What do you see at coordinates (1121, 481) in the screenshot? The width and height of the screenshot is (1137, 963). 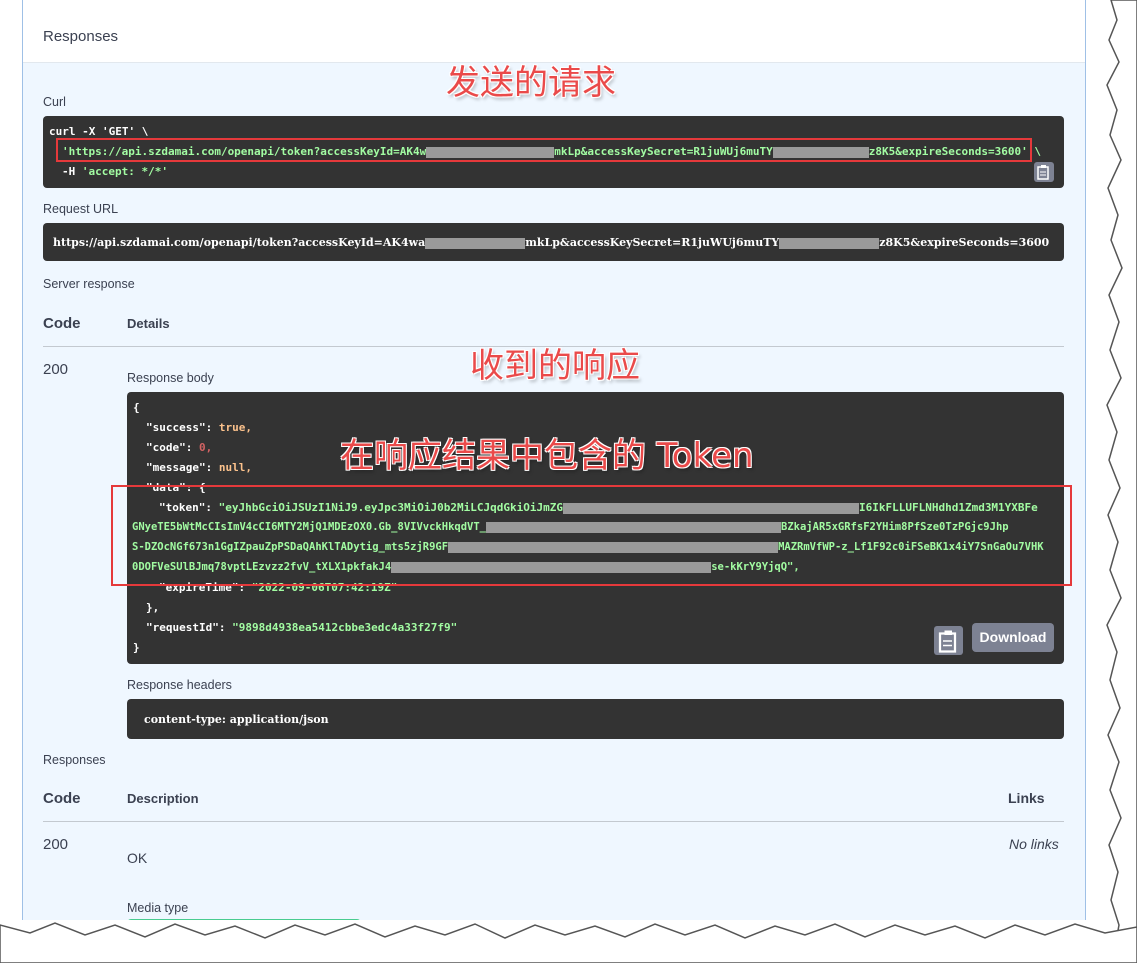 I see `torn-edge-right` at bounding box center [1121, 481].